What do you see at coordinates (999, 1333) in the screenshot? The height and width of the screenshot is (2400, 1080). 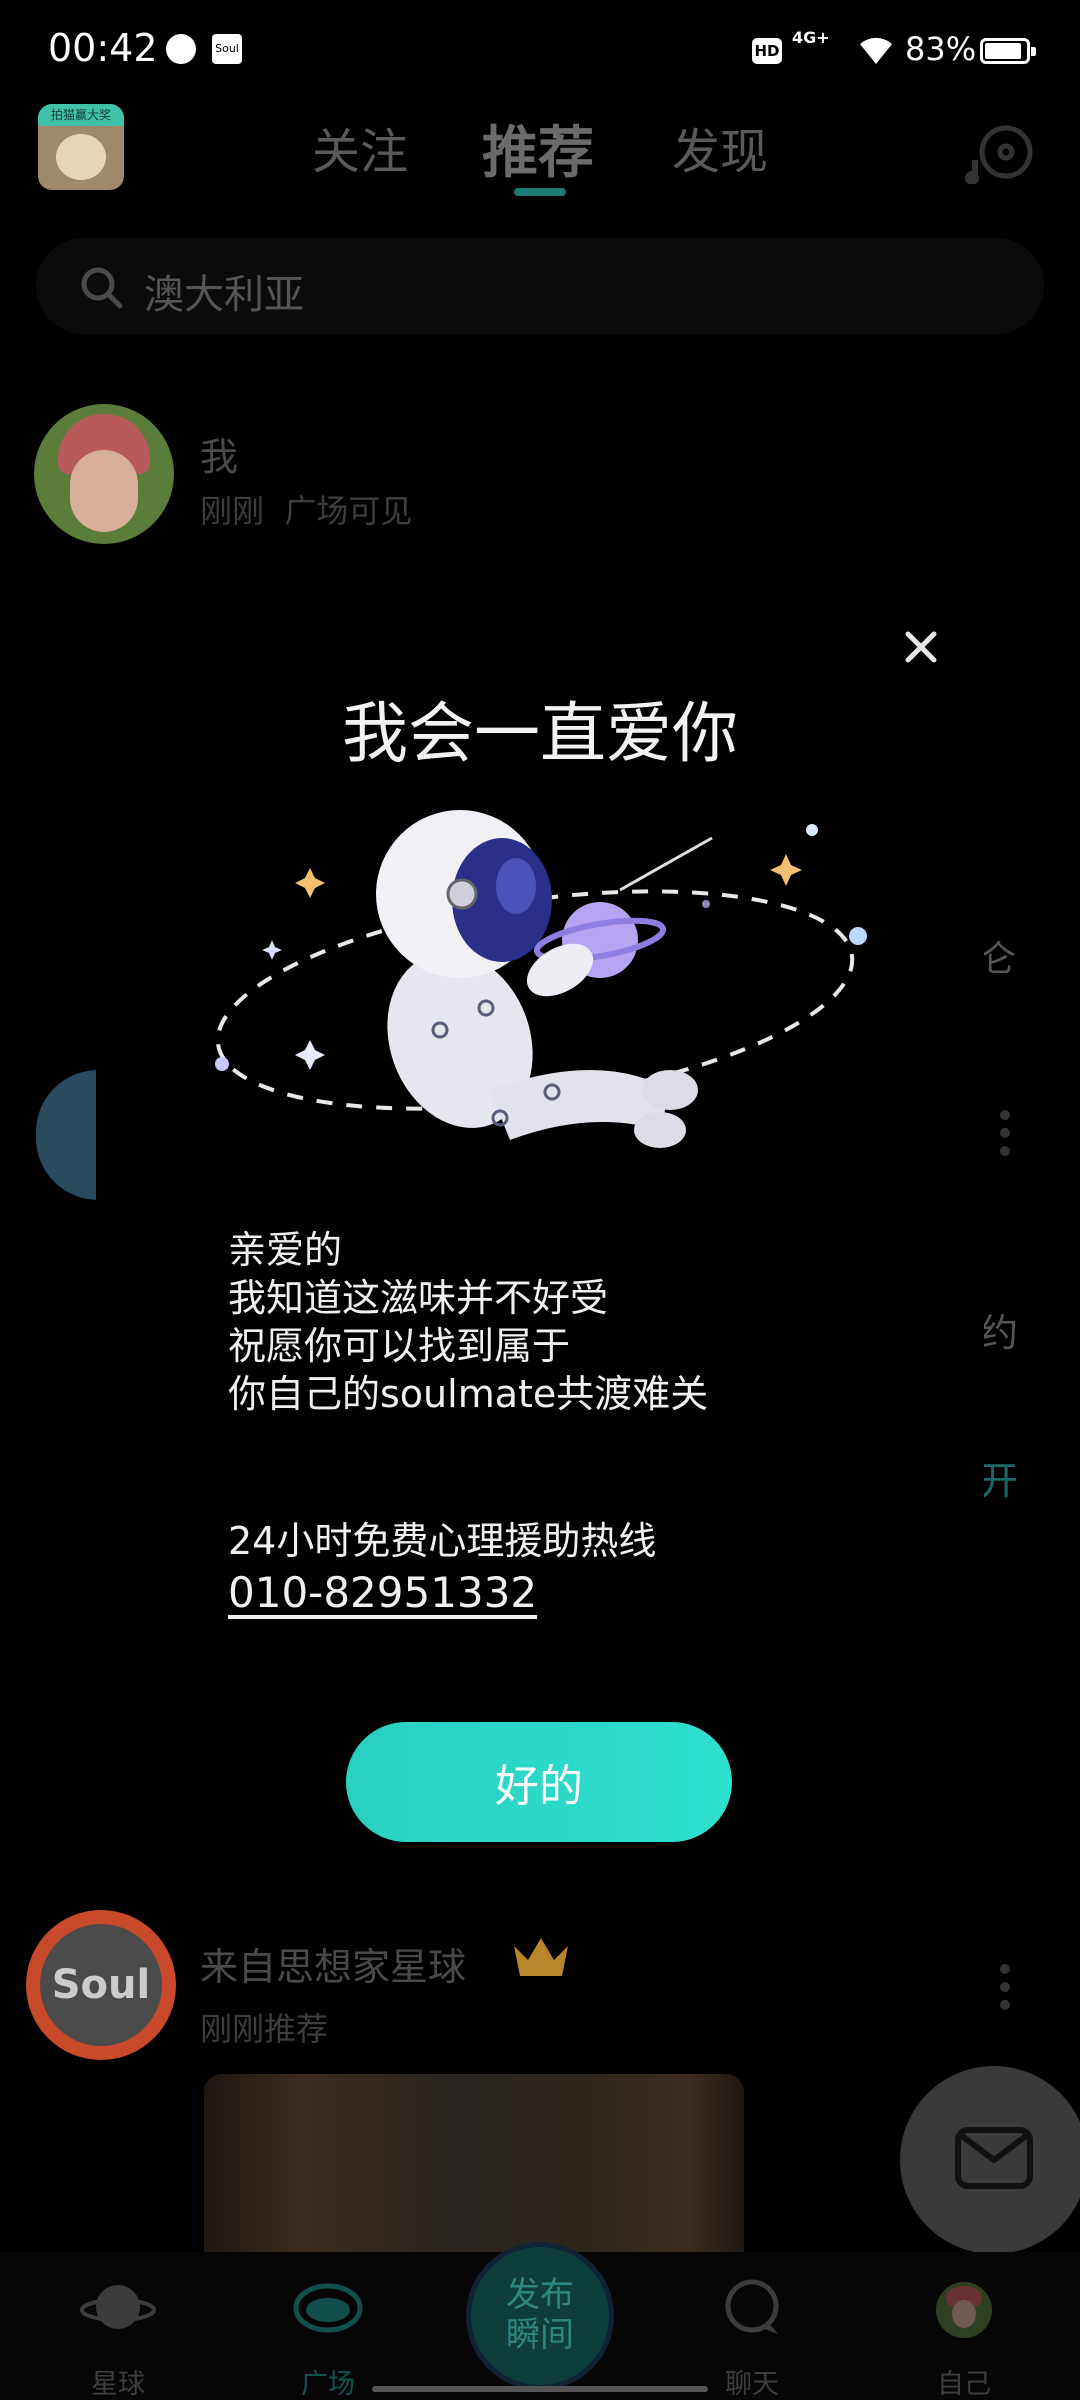 I see `side-fragment: 约` at bounding box center [999, 1333].